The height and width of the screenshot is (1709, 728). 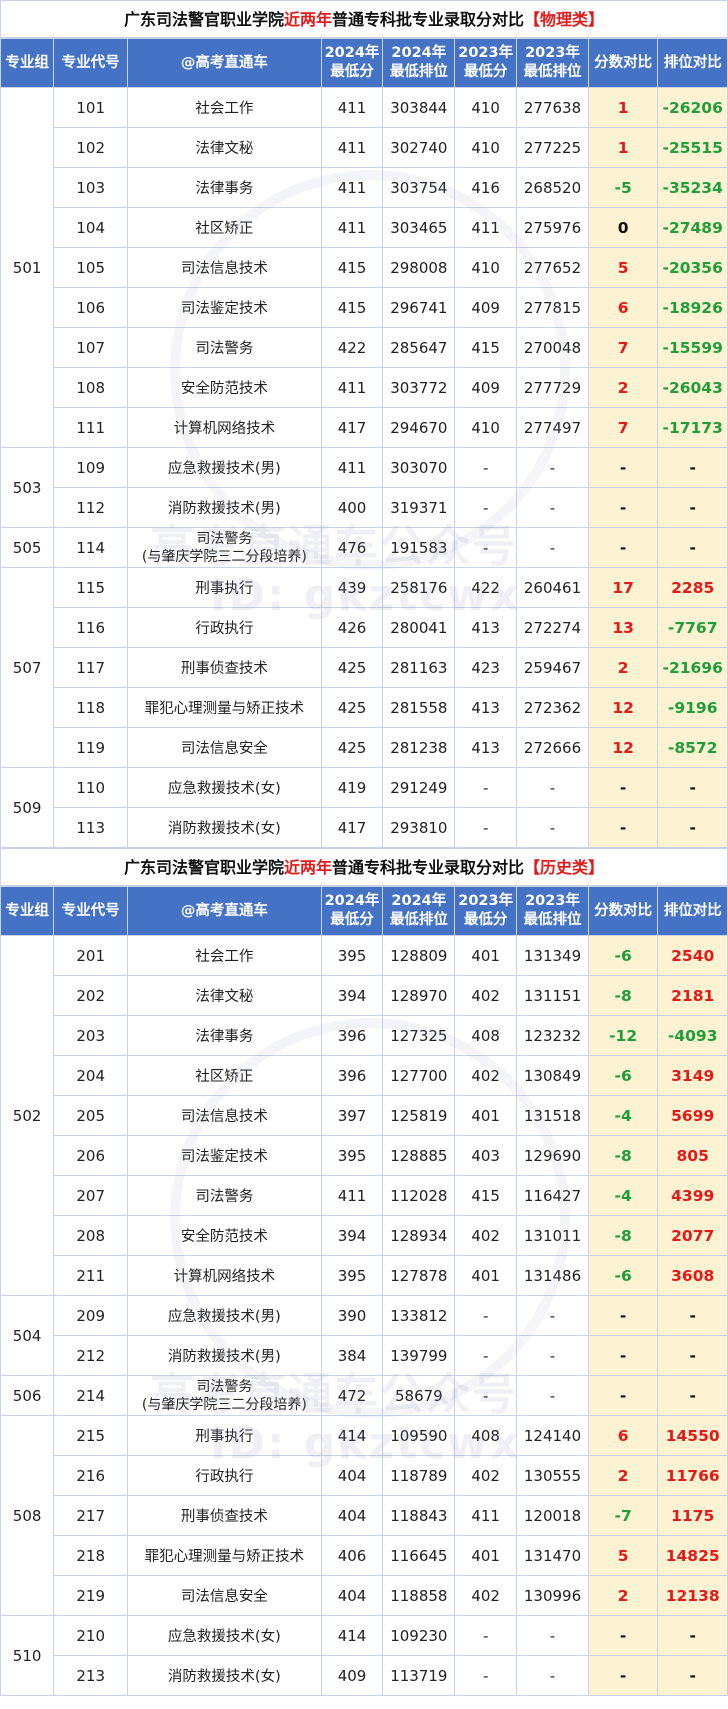 I want to click on rank-2023: 131349, so click(x=552, y=955).